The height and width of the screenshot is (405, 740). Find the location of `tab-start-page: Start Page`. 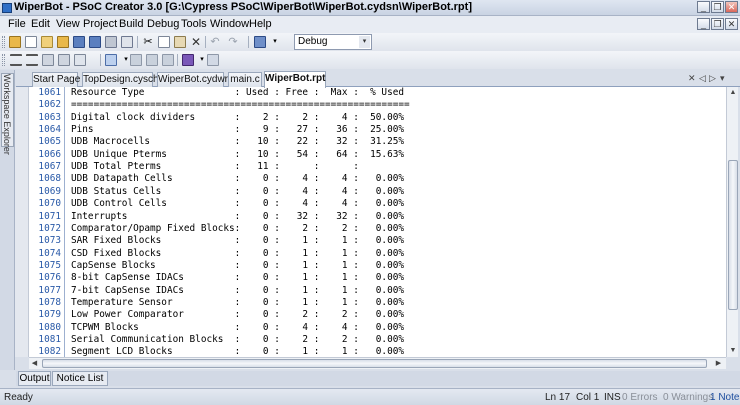

tab-start-page: Start Page is located at coordinates (56, 79).